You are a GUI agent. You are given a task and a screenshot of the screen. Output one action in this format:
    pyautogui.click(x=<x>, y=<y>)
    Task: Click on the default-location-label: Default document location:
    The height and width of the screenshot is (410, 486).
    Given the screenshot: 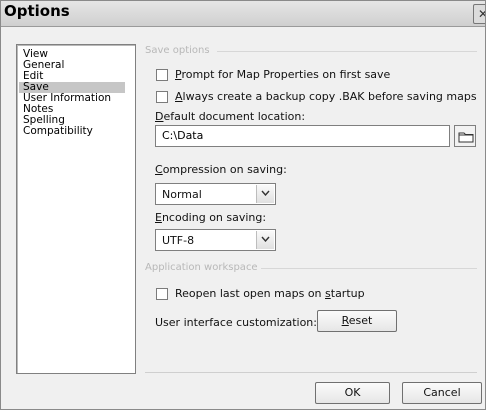 What is the action you would take?
    pyautogui.click(x=230, y=116)
    